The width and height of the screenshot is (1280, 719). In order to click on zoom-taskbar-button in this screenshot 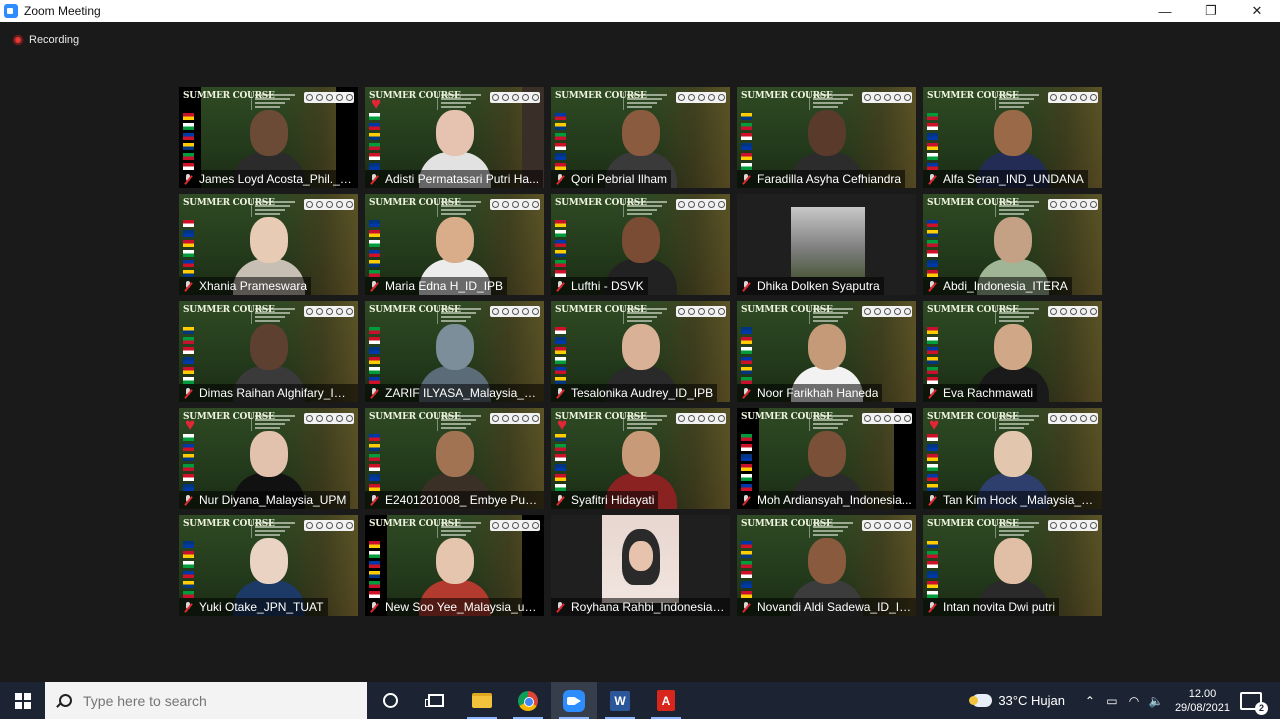, I will do `click(574, 700)`.